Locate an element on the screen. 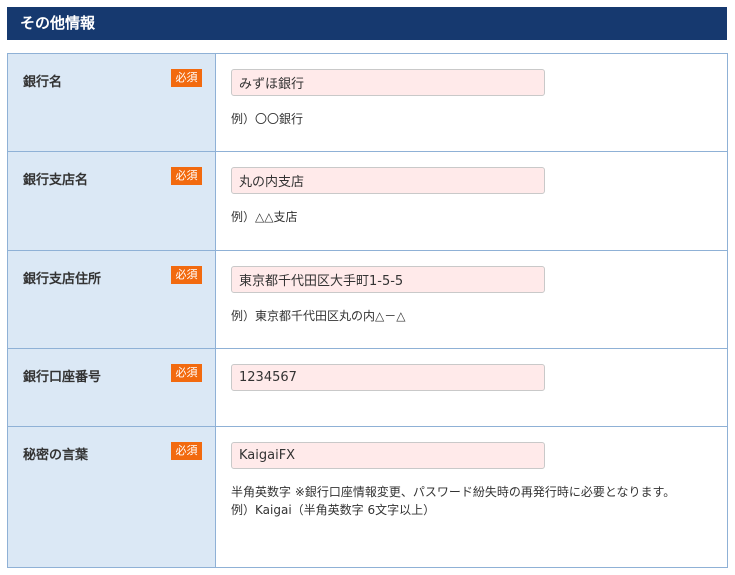 This screenshot has width=735, height=575. label-cell: 銀行口座番号 必須 is located at coordinates (112, 387).